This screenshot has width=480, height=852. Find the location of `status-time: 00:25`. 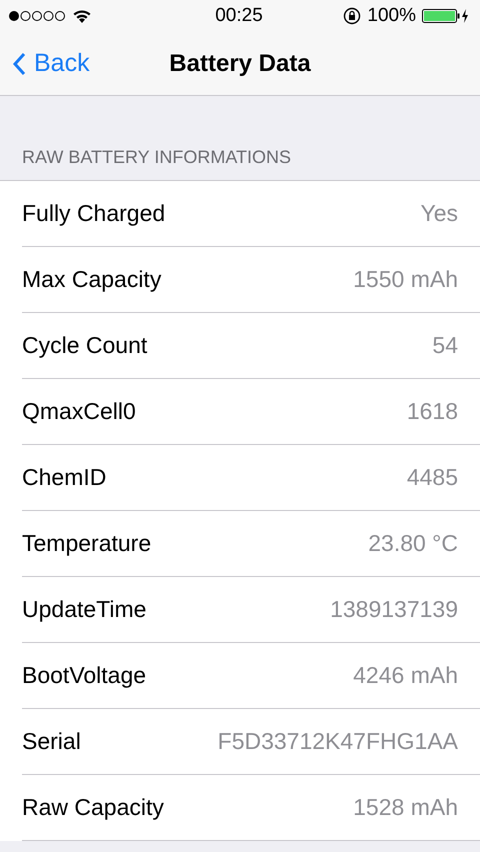

status-time: 00:25 is located at coordinates (239, 16).